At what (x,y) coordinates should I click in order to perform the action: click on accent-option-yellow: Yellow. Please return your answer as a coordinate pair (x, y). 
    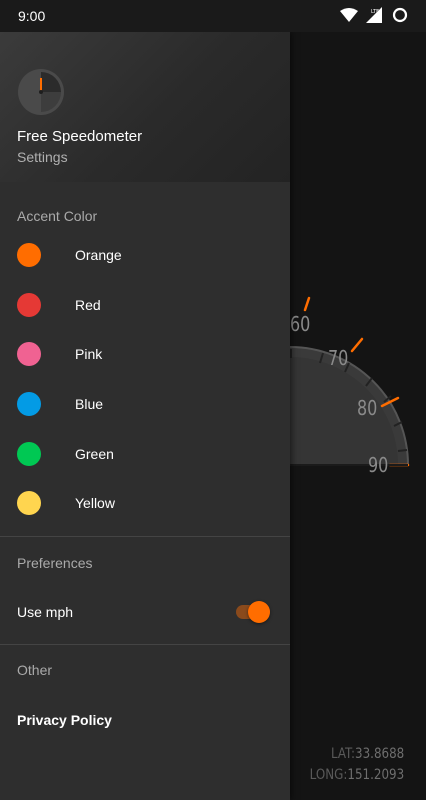
    Looking at the image, I should click on (145, 503).